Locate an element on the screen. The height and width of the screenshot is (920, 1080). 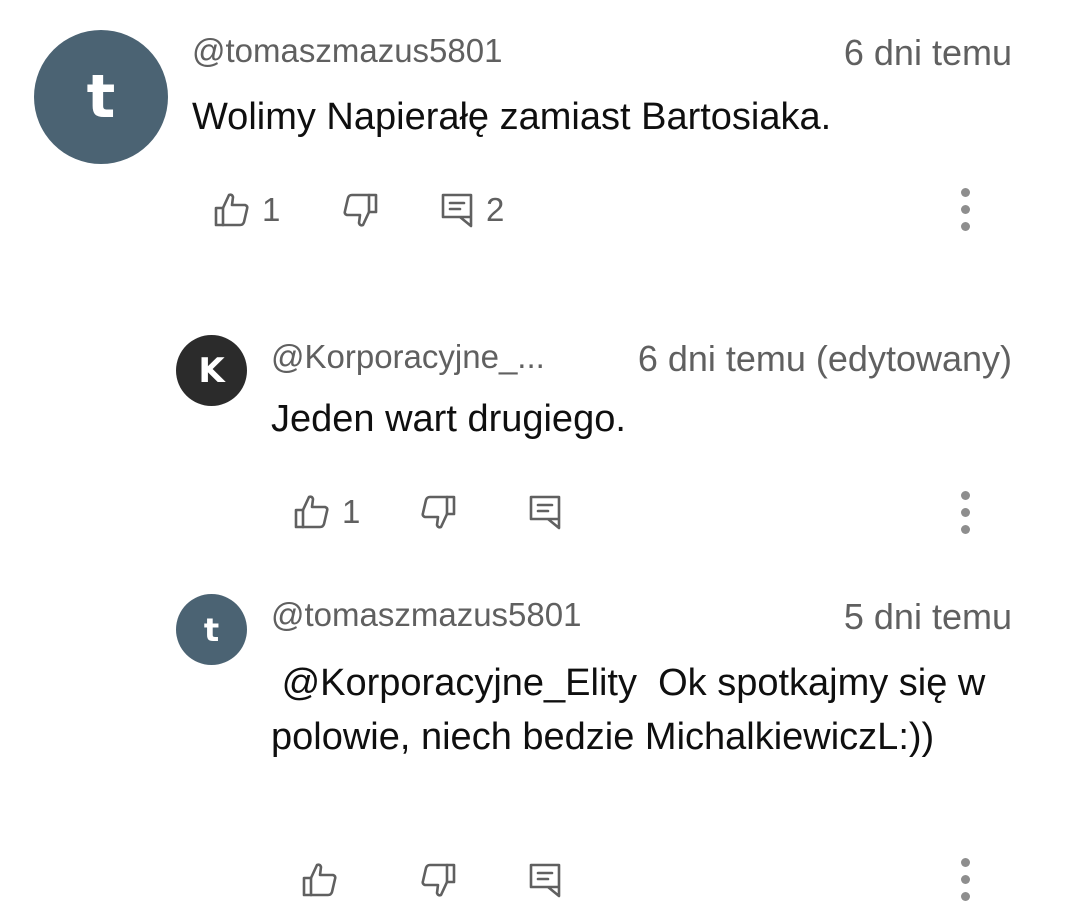
comment-actions: 1 is located at coordinates (434, 512).